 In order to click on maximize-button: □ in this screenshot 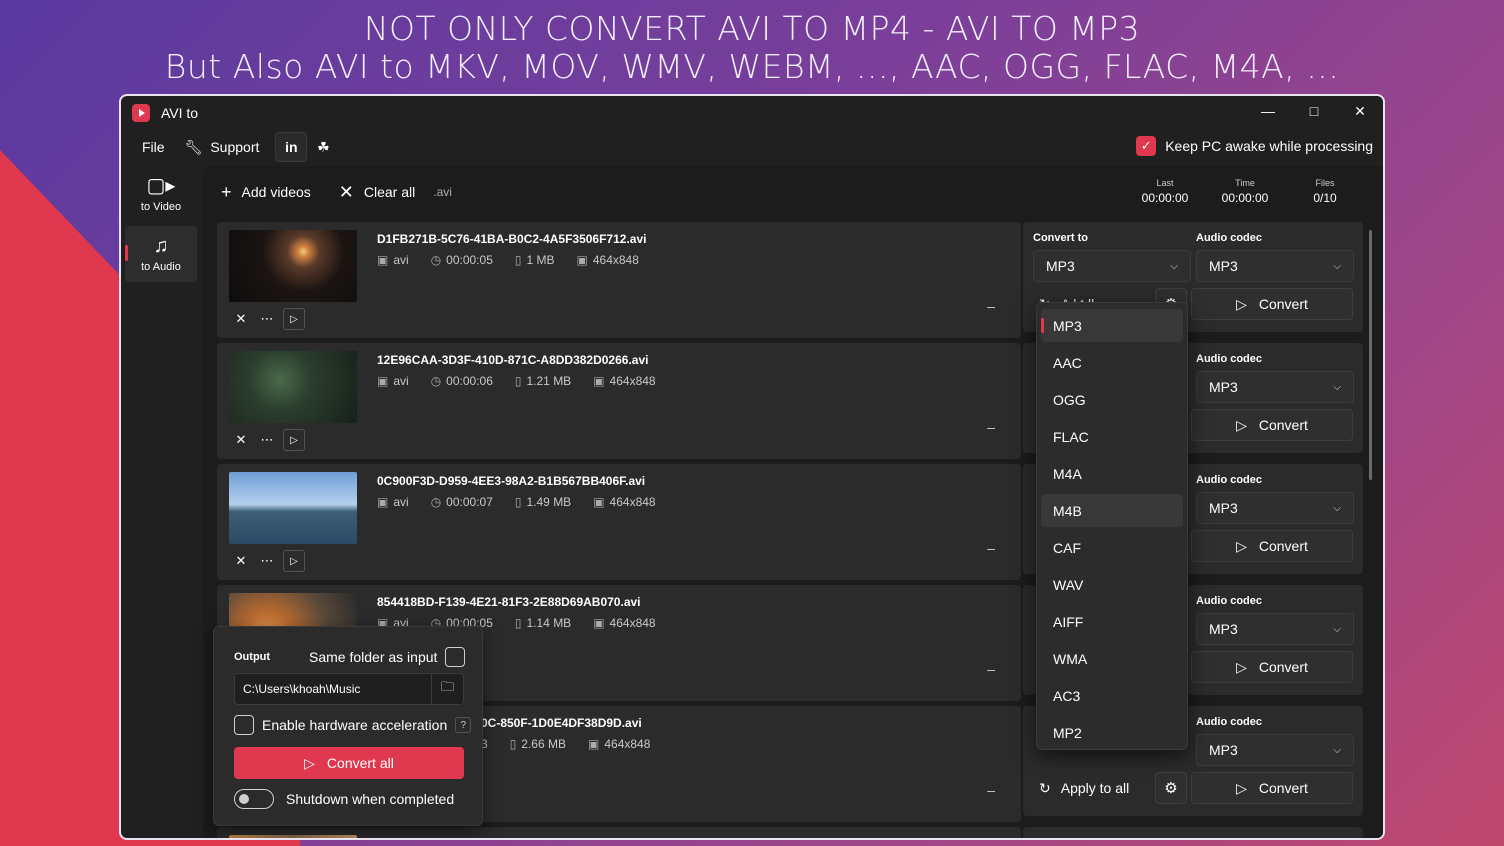, I will do `click(1314, 111)`.